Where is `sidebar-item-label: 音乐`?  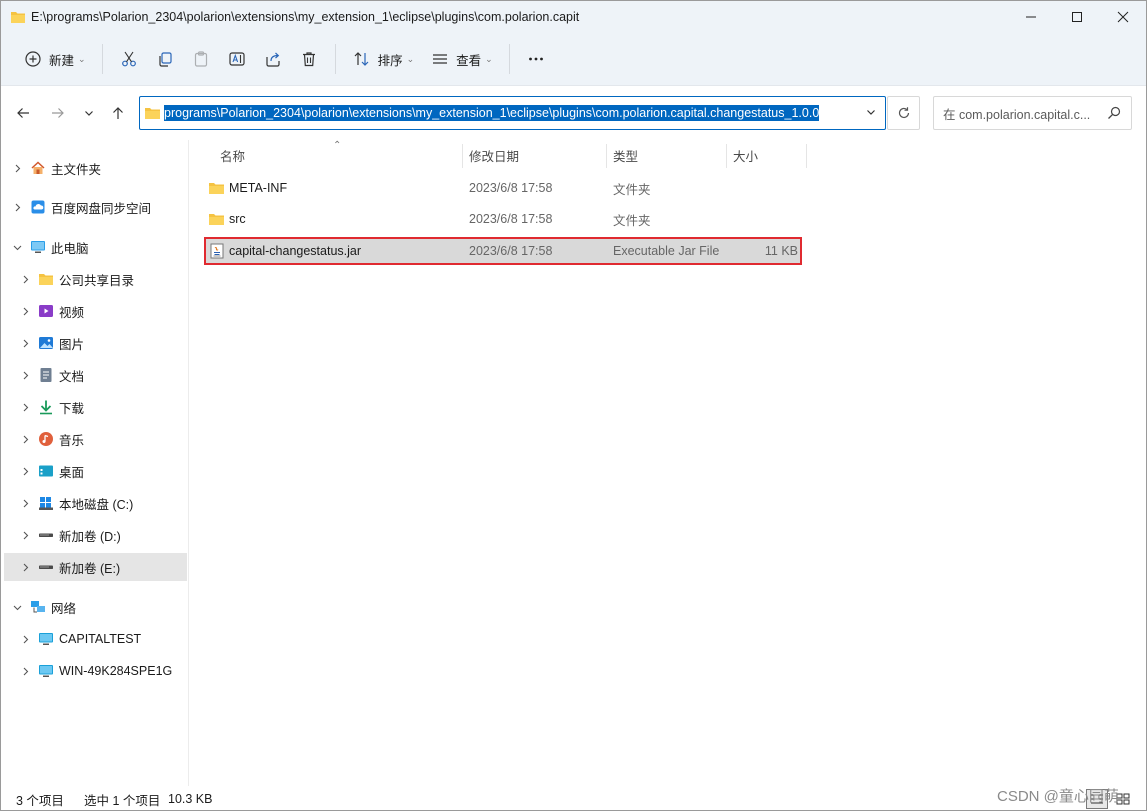 sidebar-item-label: 音乐 is located at coordinates (72, 440).